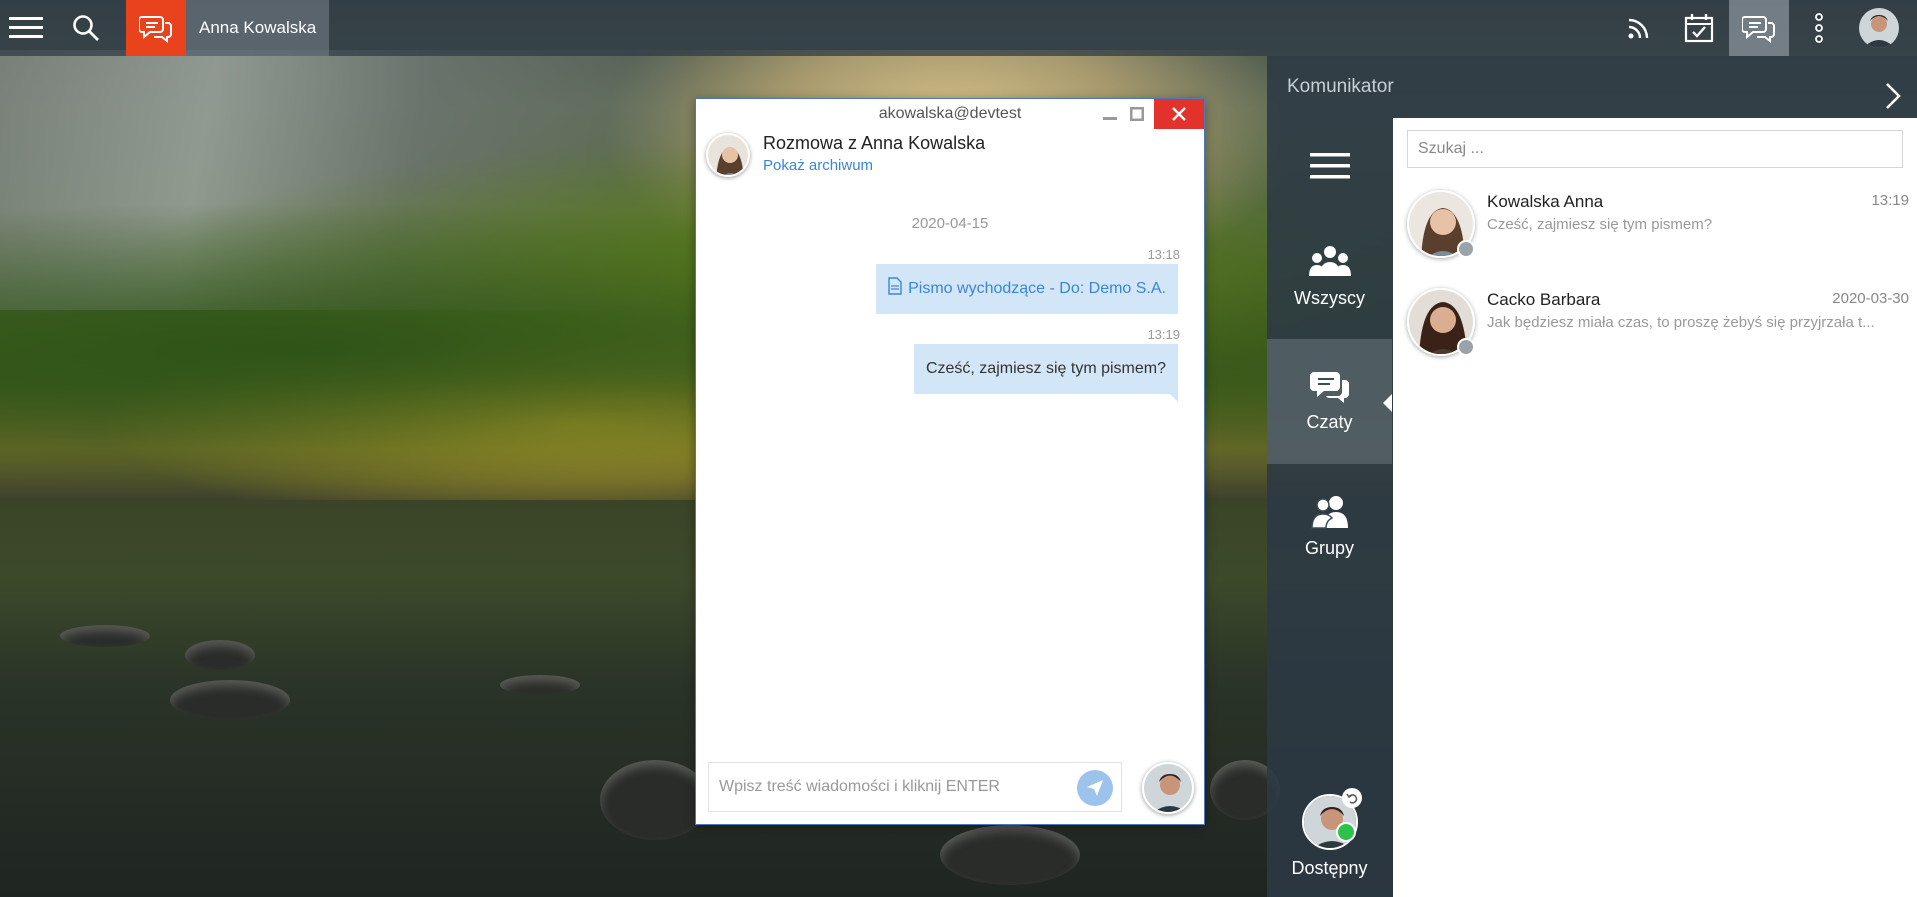 The height and width of the screenshot is (897, 1917). I want to click on search-button, so click(86, 28).